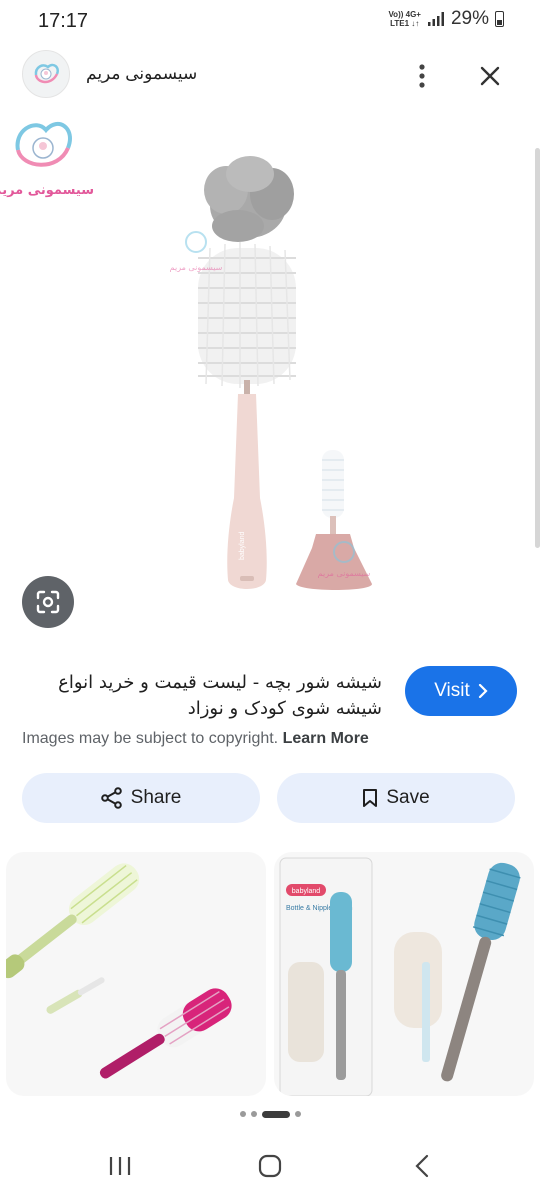 The image size is (540, 1200). Describe the element at coordinates (344, 573) in the screenshot. I see `image-watermark-text-2: سیسمونی مریم` at that location.